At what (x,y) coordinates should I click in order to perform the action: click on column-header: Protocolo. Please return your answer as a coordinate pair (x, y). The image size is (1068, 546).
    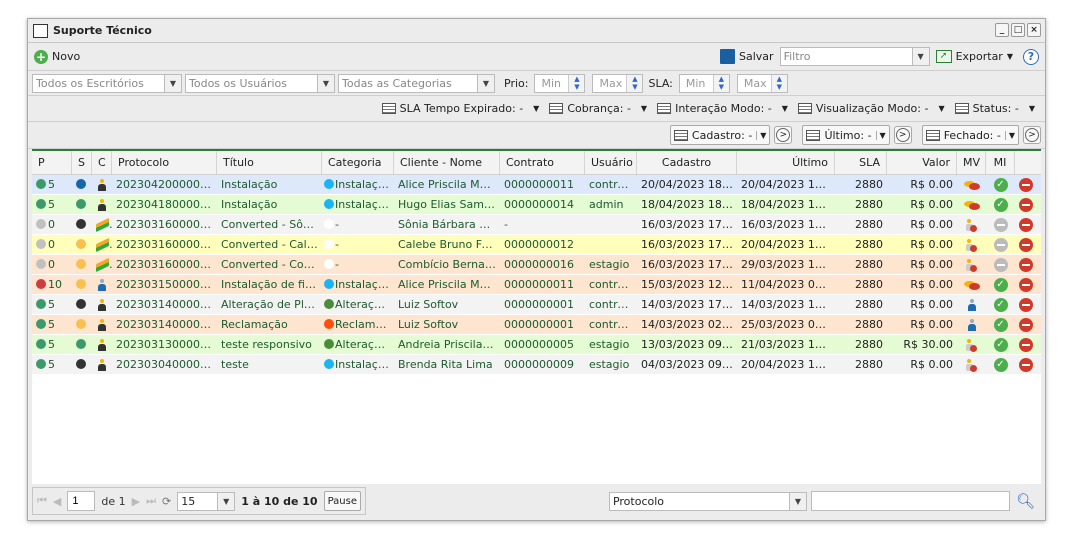
    Looking at the image, I should click on (164, 162).